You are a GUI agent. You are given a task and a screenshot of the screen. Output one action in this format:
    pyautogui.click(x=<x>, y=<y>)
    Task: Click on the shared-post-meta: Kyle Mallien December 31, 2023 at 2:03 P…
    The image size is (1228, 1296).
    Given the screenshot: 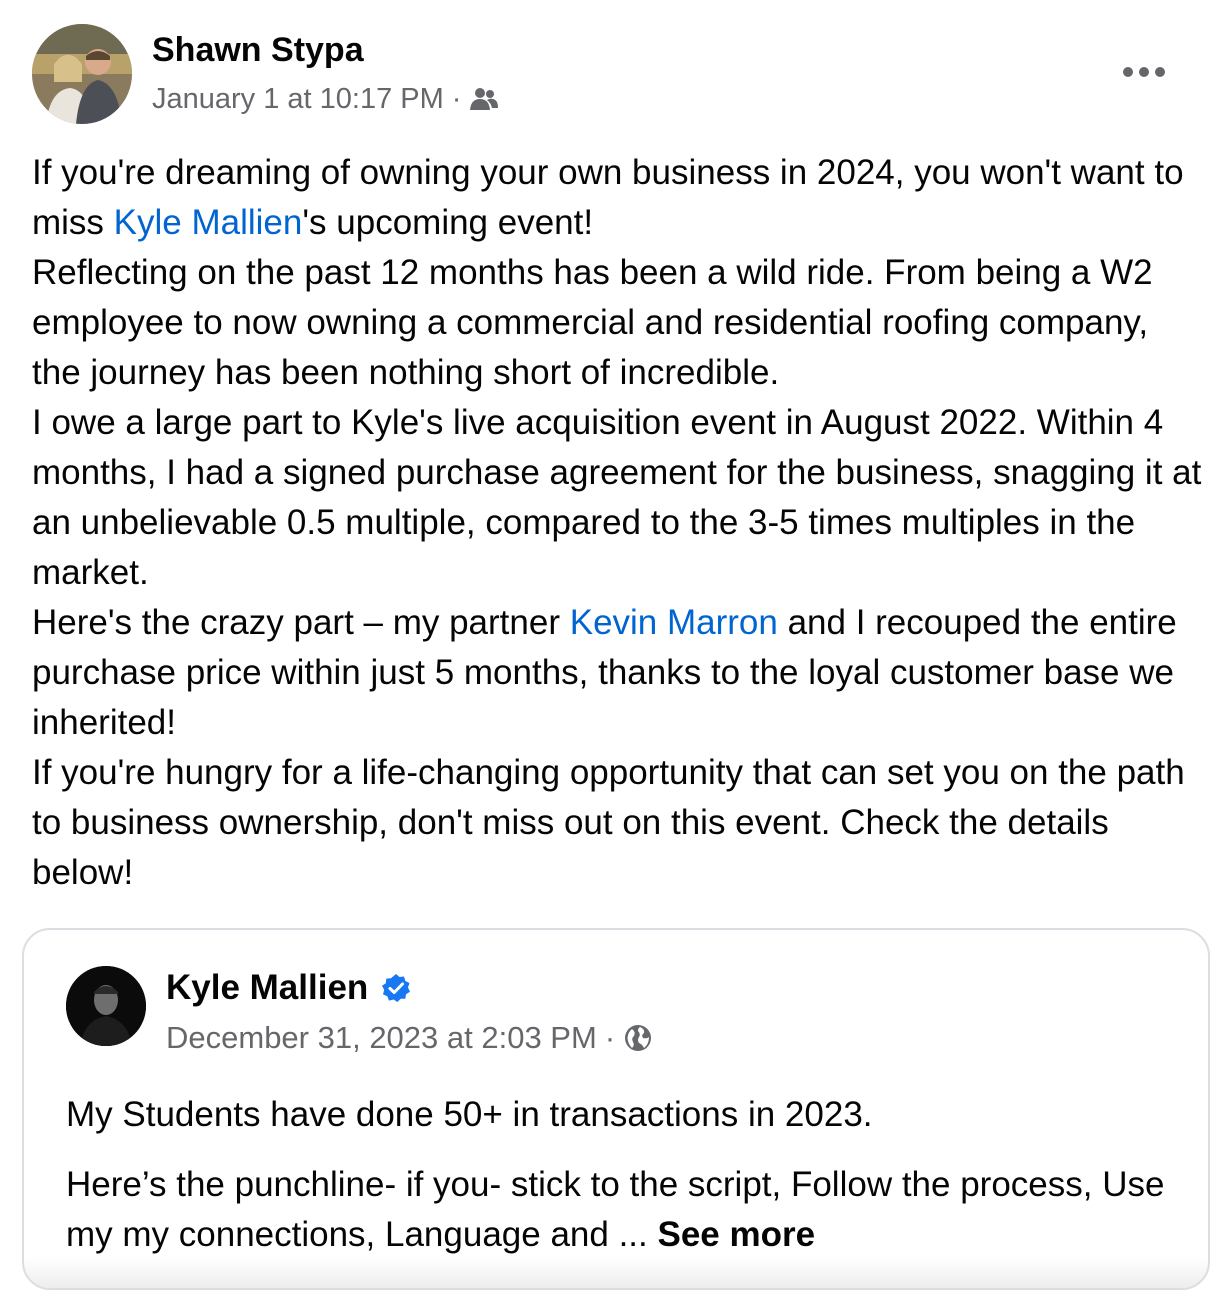 What is the action you would take?
    pyautogui.click(x=409, y=1012)
    